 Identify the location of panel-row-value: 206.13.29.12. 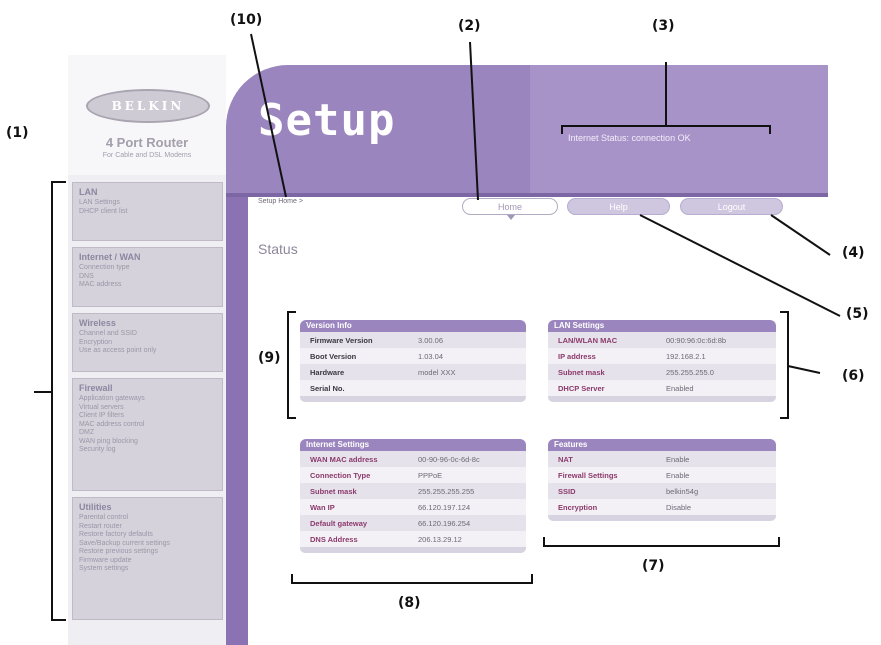
(440, 539).